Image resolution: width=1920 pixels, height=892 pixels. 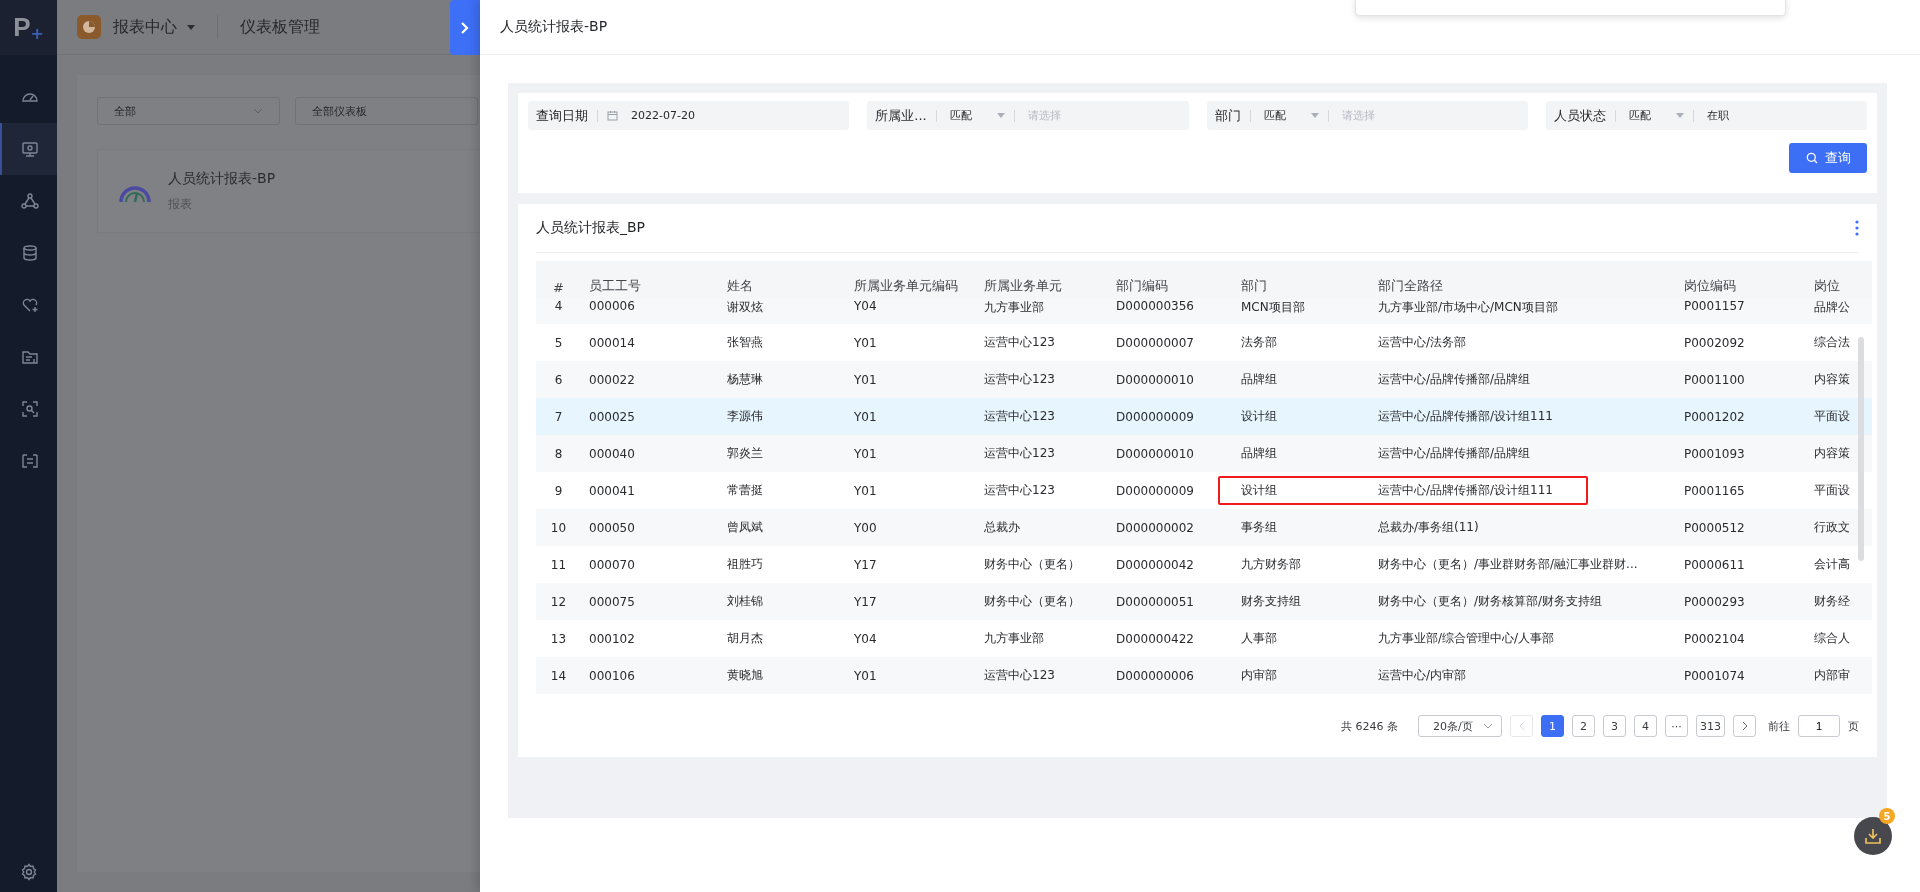 What do you see at coordinates (1714, 306) in the screenshot?
I see `table-cell-text: P0001157` at bounding box center [1714, 306].